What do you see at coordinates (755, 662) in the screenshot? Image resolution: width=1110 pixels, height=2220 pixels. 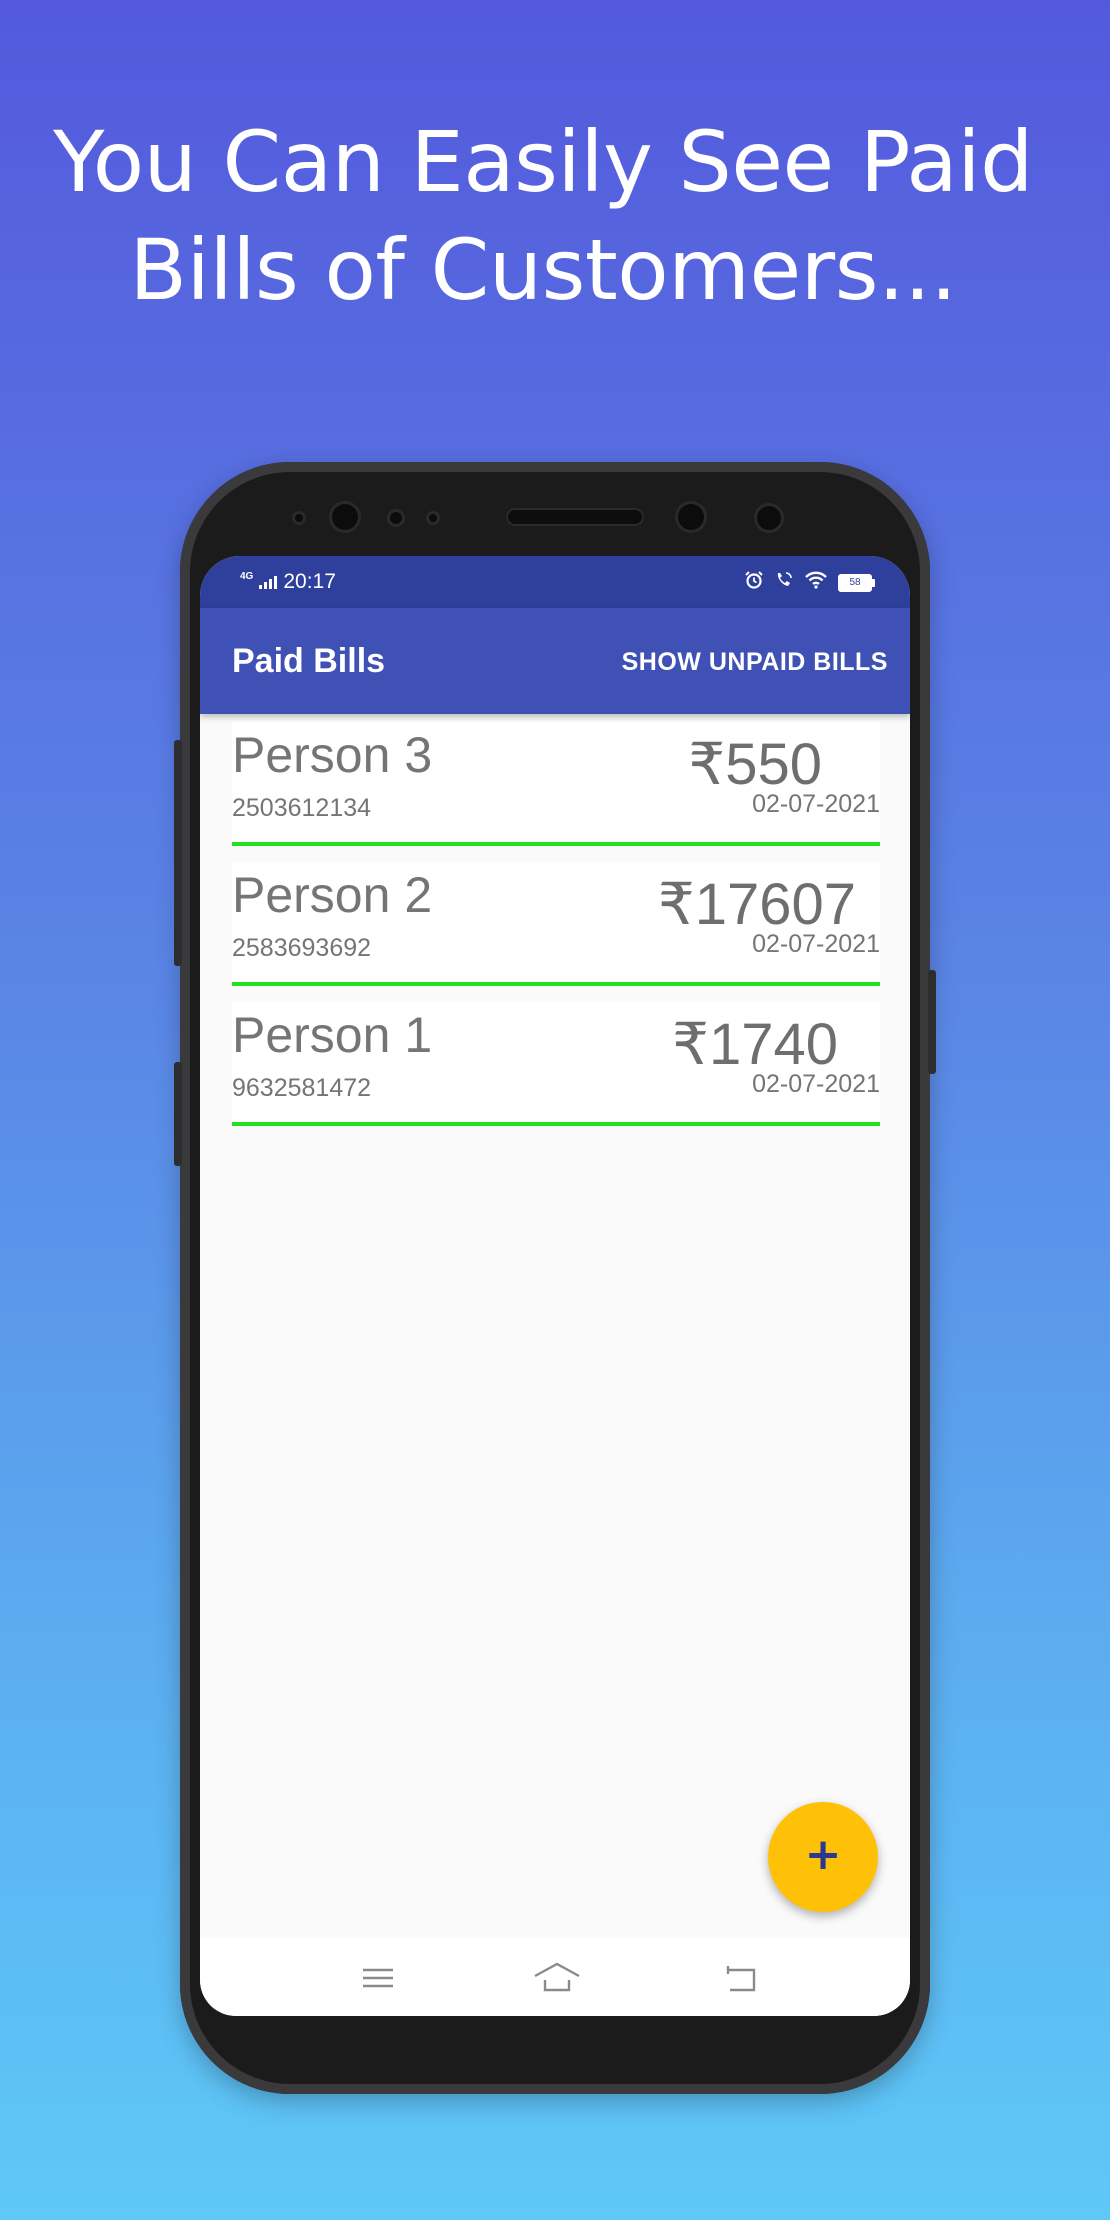 I see `show-unpaid-bills-button: SHOW UNPAID BILLS` at bounding box center [755, 662].